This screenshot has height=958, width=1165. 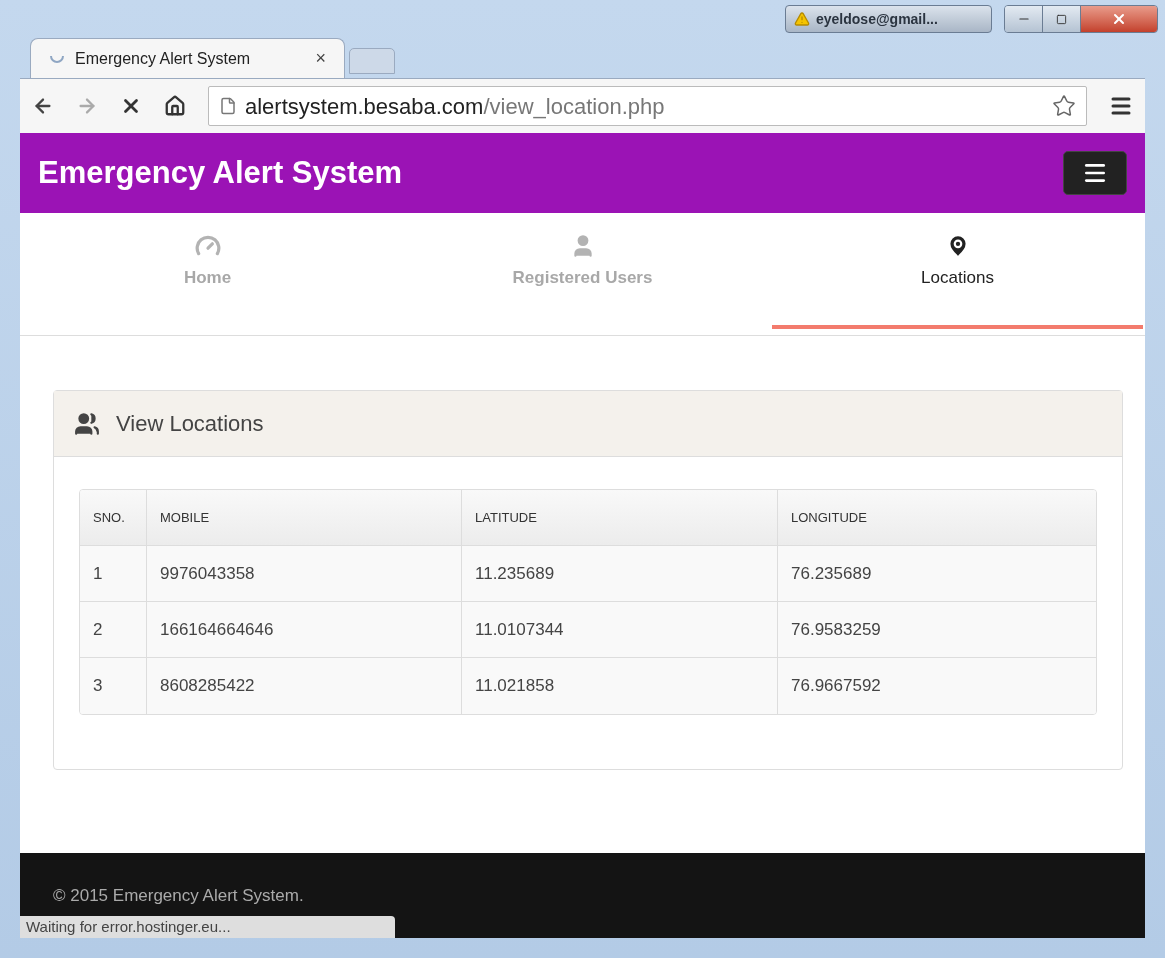 I want to click on panel-title: View Locations, so click(x=190, y=424).